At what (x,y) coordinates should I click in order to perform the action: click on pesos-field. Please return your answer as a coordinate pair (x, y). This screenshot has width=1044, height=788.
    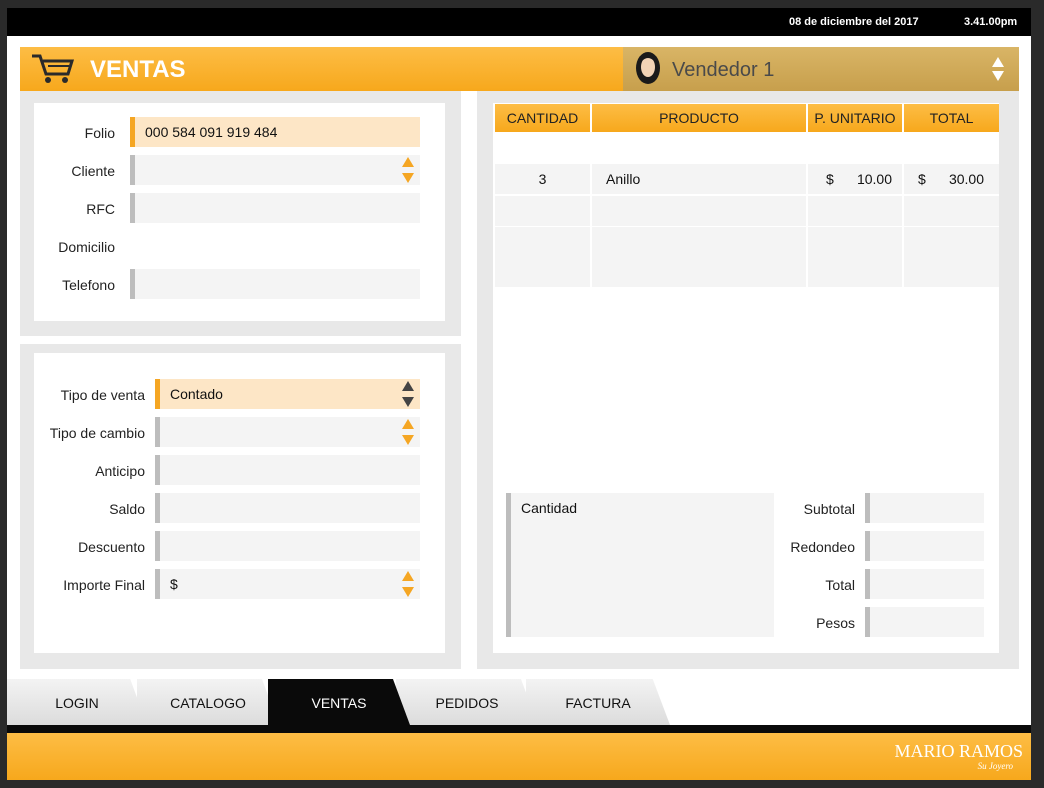
    Looking at the image, I should click on (924, 622).